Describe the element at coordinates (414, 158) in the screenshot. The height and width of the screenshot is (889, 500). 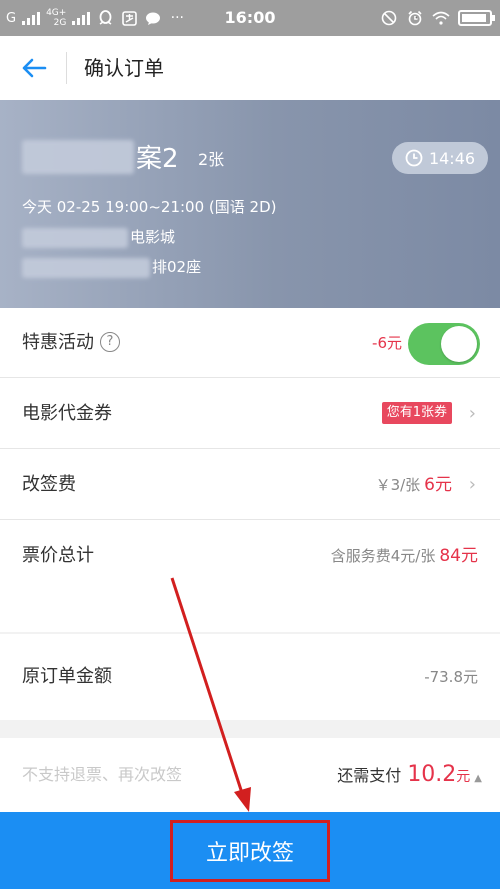
I see `clock-icon` at that location.